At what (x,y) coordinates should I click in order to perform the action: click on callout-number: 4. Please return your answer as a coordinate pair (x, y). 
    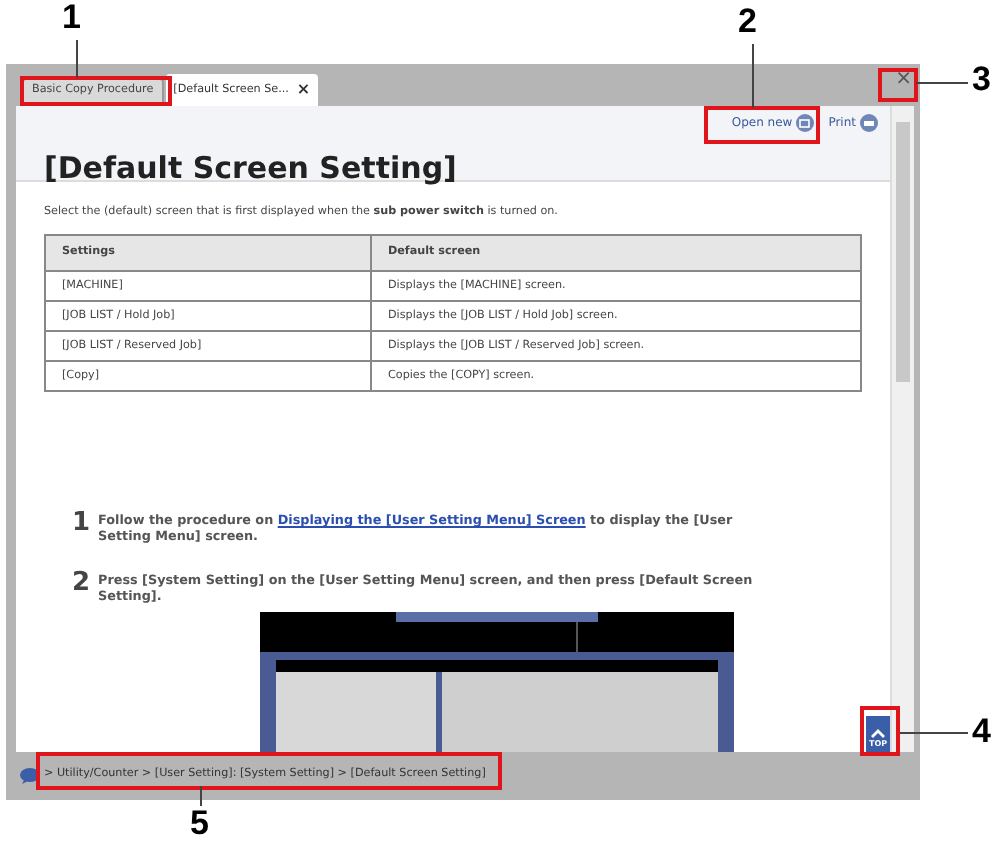
    Looking at the image, I should click on (981, 731).